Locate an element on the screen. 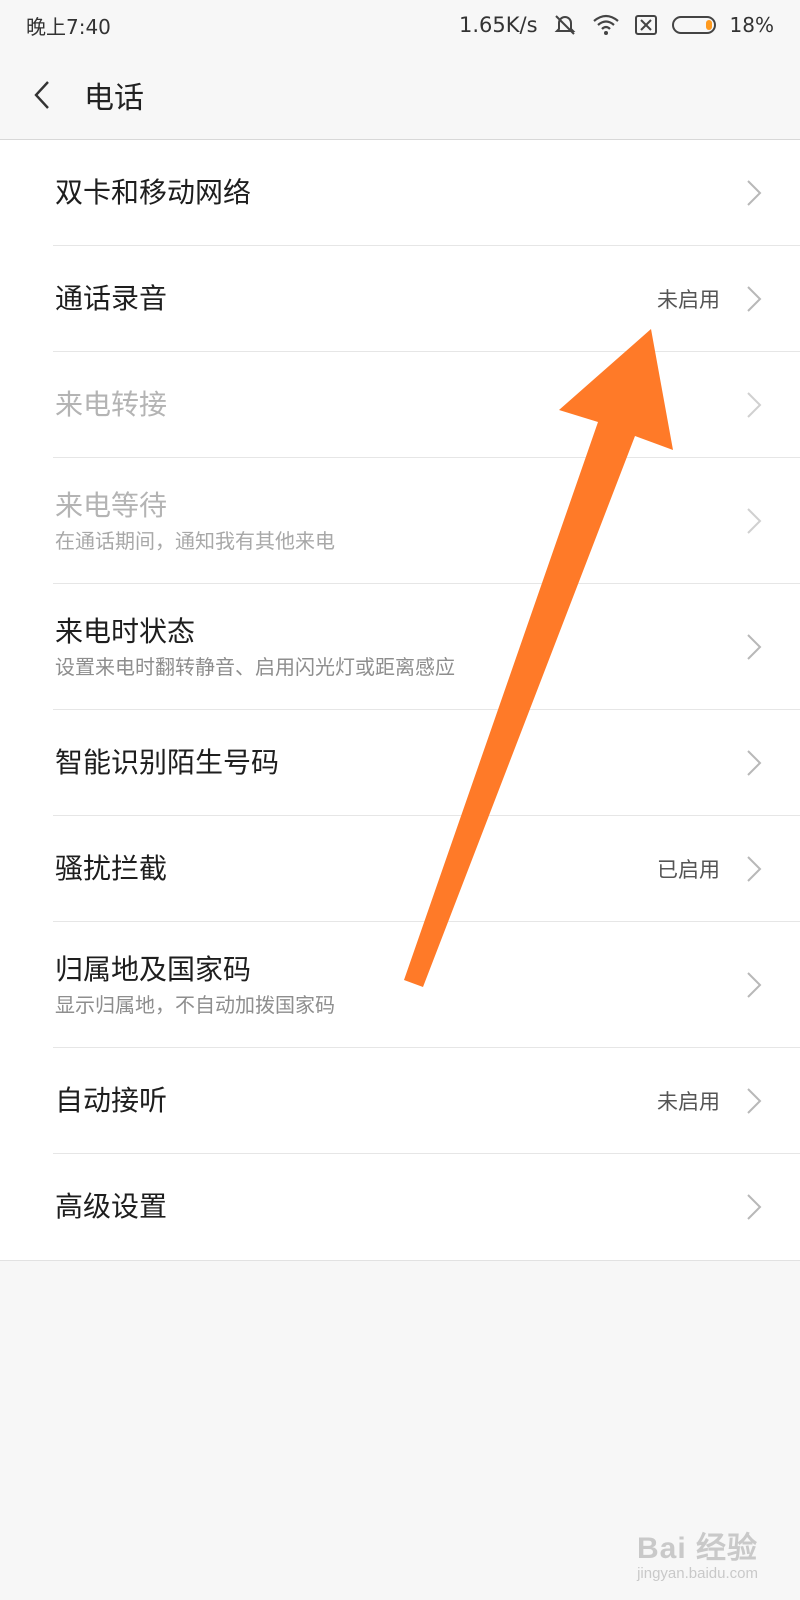  setting-title: 双卡和移动网络 is located at coordinates (153, 192).